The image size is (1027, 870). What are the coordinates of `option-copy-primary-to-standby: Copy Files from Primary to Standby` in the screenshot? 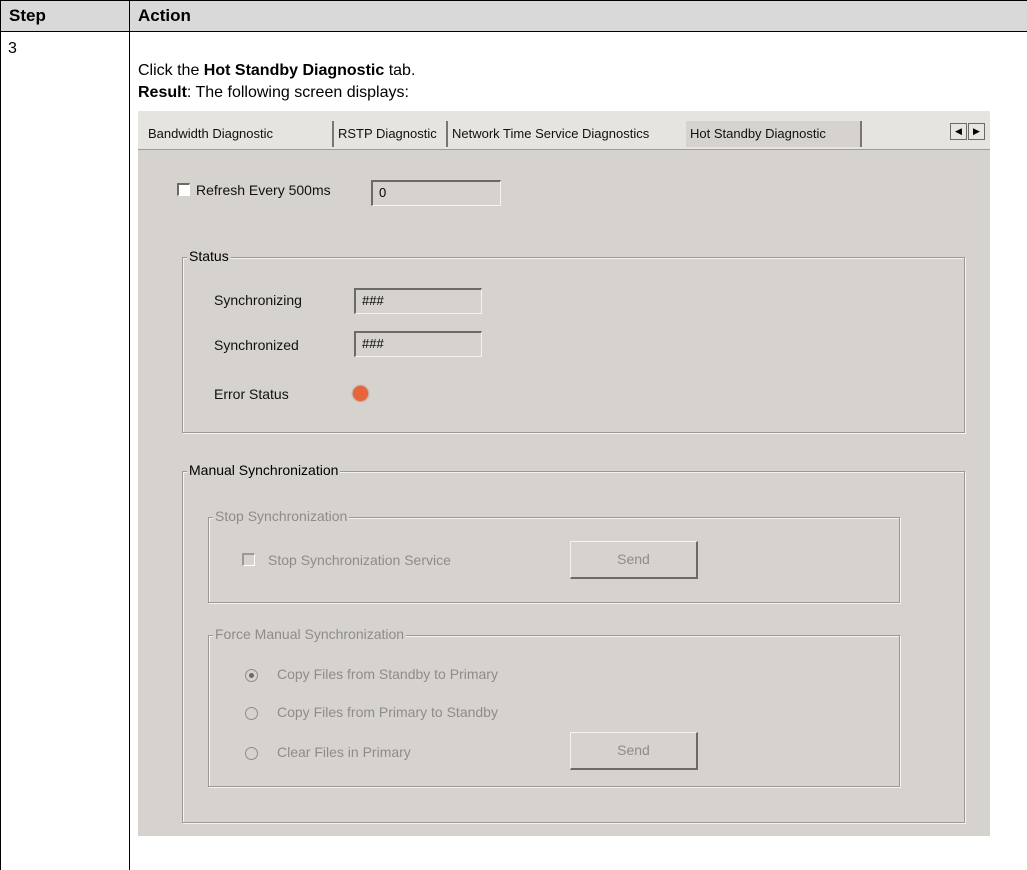 It's located at (387, 712).